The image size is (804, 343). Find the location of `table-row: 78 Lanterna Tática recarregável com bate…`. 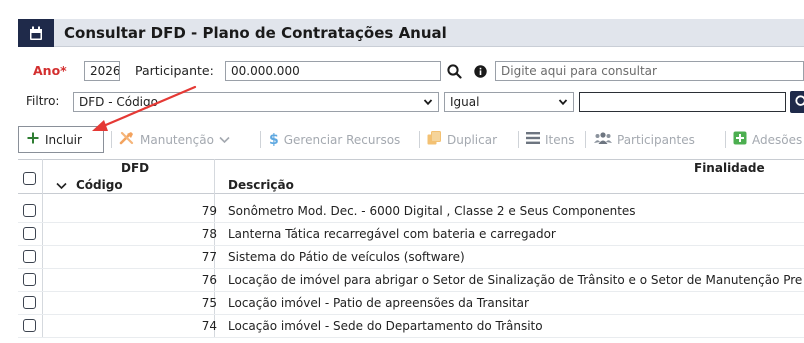

table-row: 78 Lanterna Tática recarregável com bate… is located at coordinates (411, 234).